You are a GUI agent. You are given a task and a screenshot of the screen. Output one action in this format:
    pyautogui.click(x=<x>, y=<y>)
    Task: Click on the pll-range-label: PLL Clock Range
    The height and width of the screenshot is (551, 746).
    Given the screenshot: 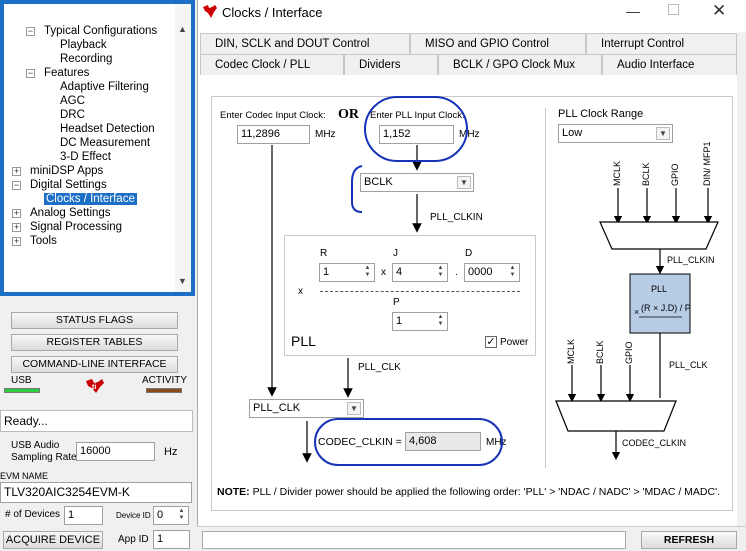 What is the action you would take?
    pyautogui.click(x=601, y=114)
    